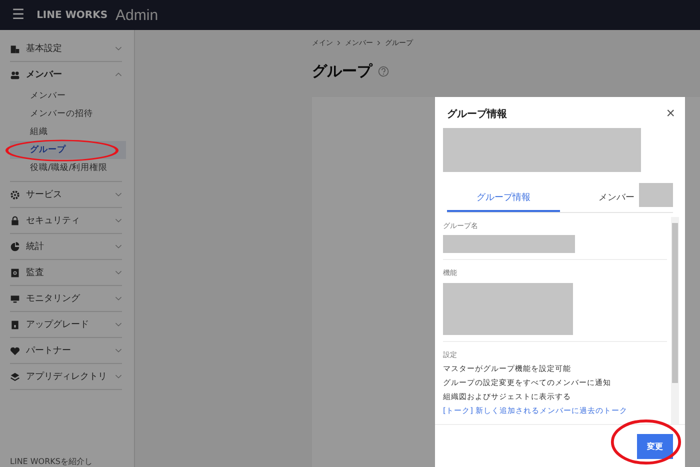 Image resolution: width=700 pixels, height=467 pixels. I want to click on sidebar-section: 監査, so click(66, 272).